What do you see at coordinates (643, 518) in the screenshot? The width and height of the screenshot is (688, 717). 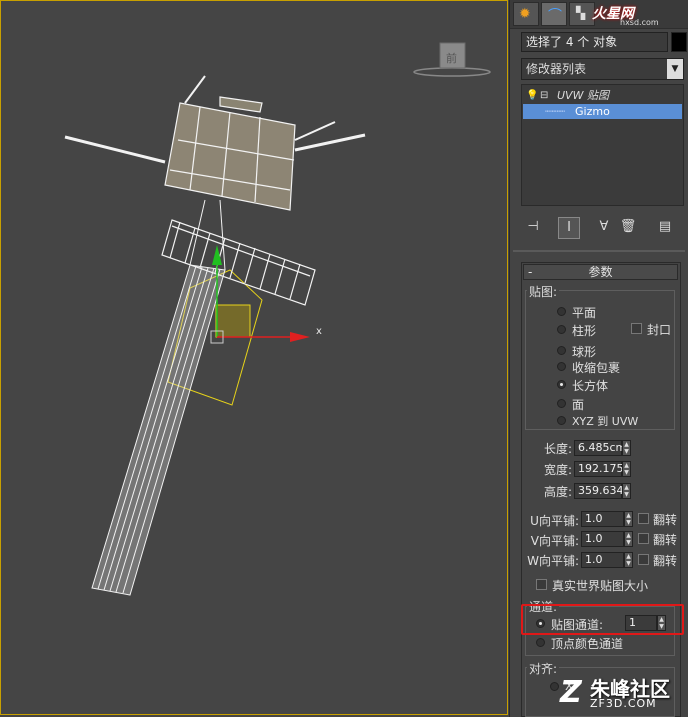 I see `u-flip-checkbox` at bounding box center [643, 518].